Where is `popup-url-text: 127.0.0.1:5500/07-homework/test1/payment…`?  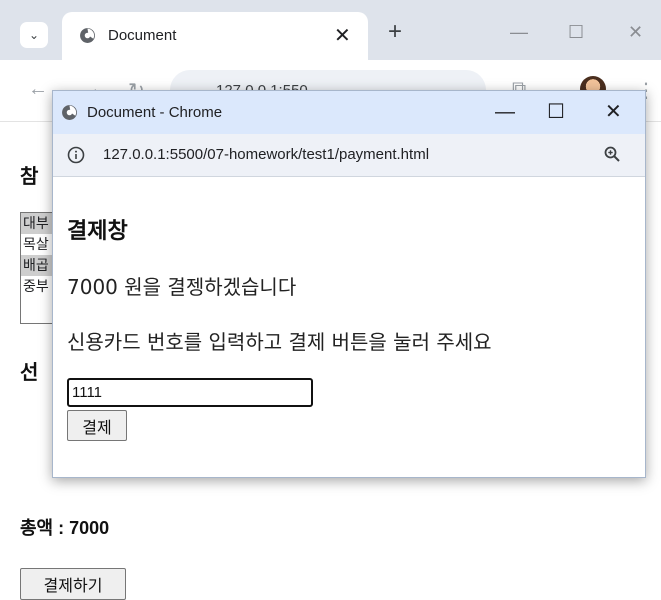
popup-url-text: 127.0.0.1:5500/07-homework/test1/payment… is located at coordinates (266, 154).